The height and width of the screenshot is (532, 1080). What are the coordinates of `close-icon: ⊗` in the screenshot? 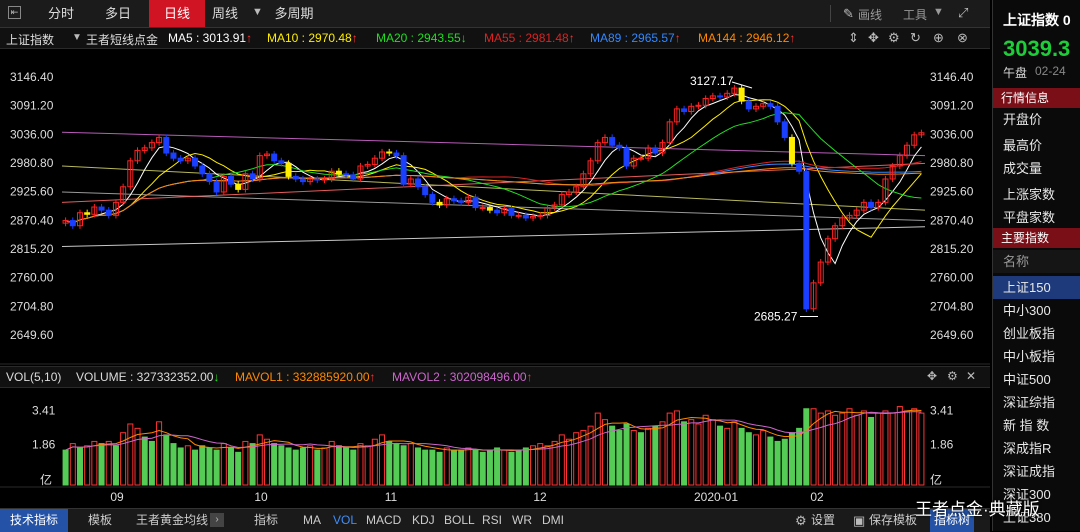 It's located at (962, 38).